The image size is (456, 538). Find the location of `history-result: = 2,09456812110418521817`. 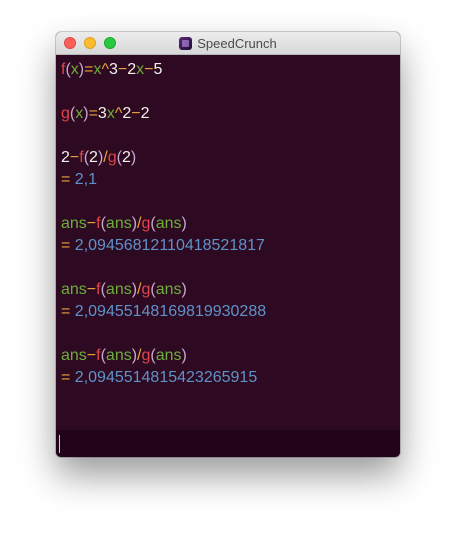

history-result: = 2,09456812110418521817 is located at coordinates (230, 246).